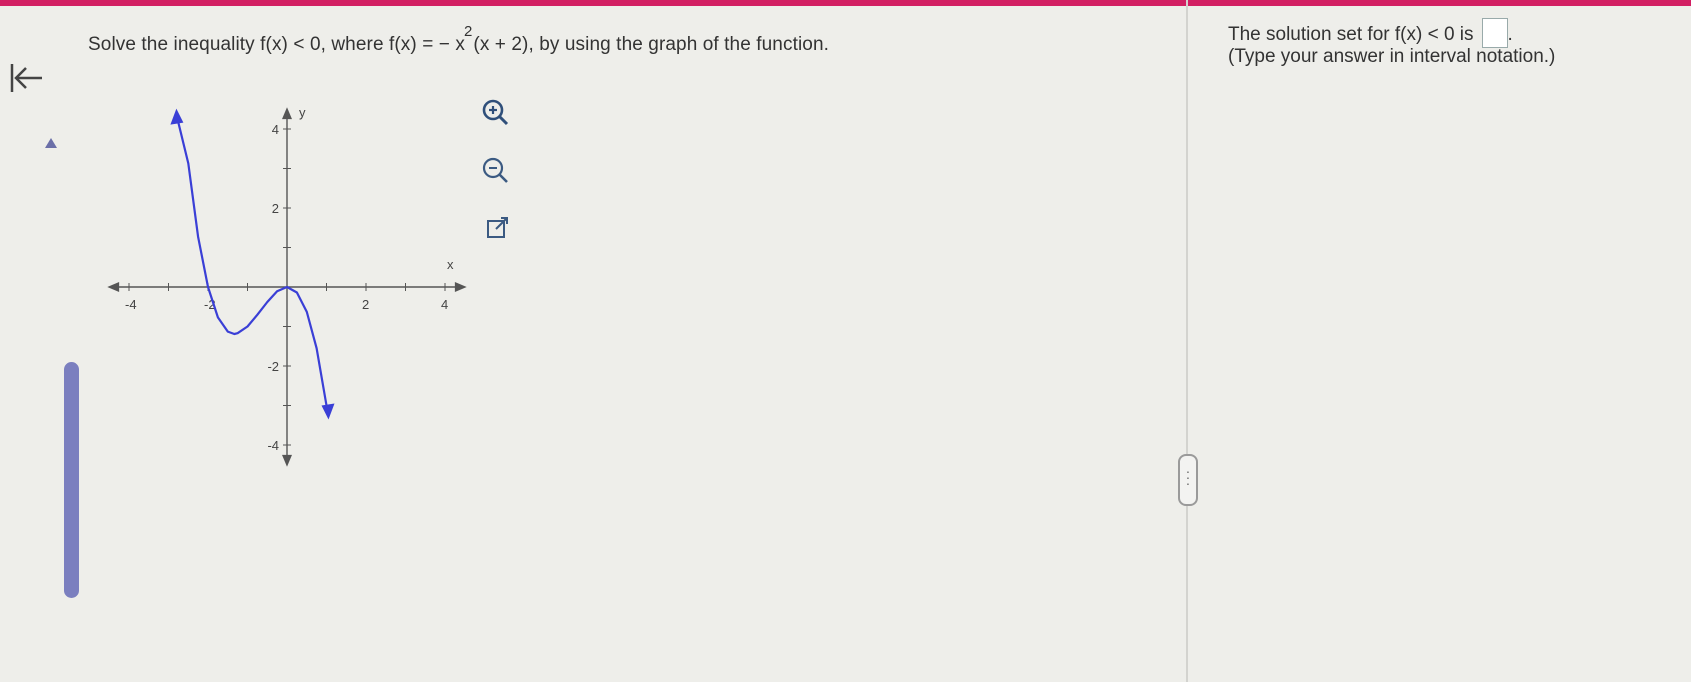  Describe the element at coordinates (252, 264) in the screenshot. I see `curve-line` at that location.